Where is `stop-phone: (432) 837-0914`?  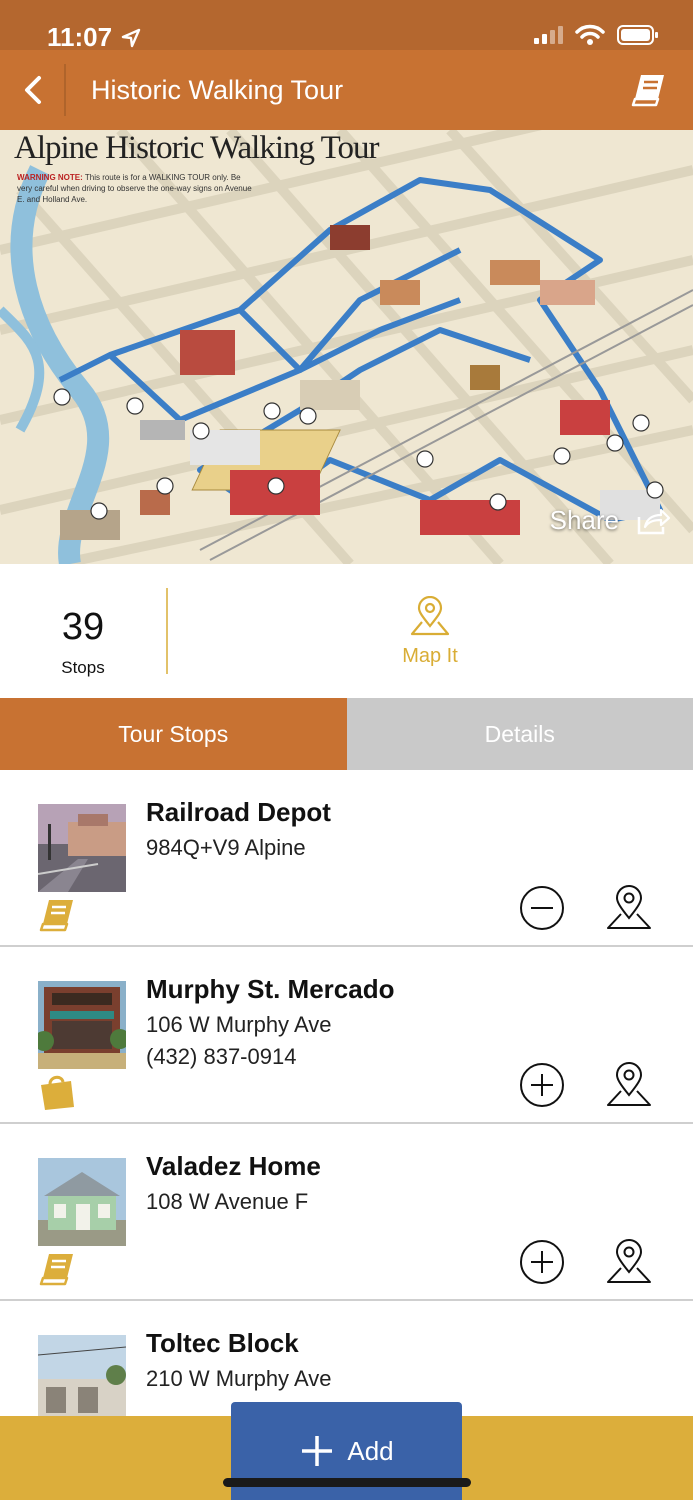
stop-phone: (432) 837-0914 is located at coordinates (221, 1057).